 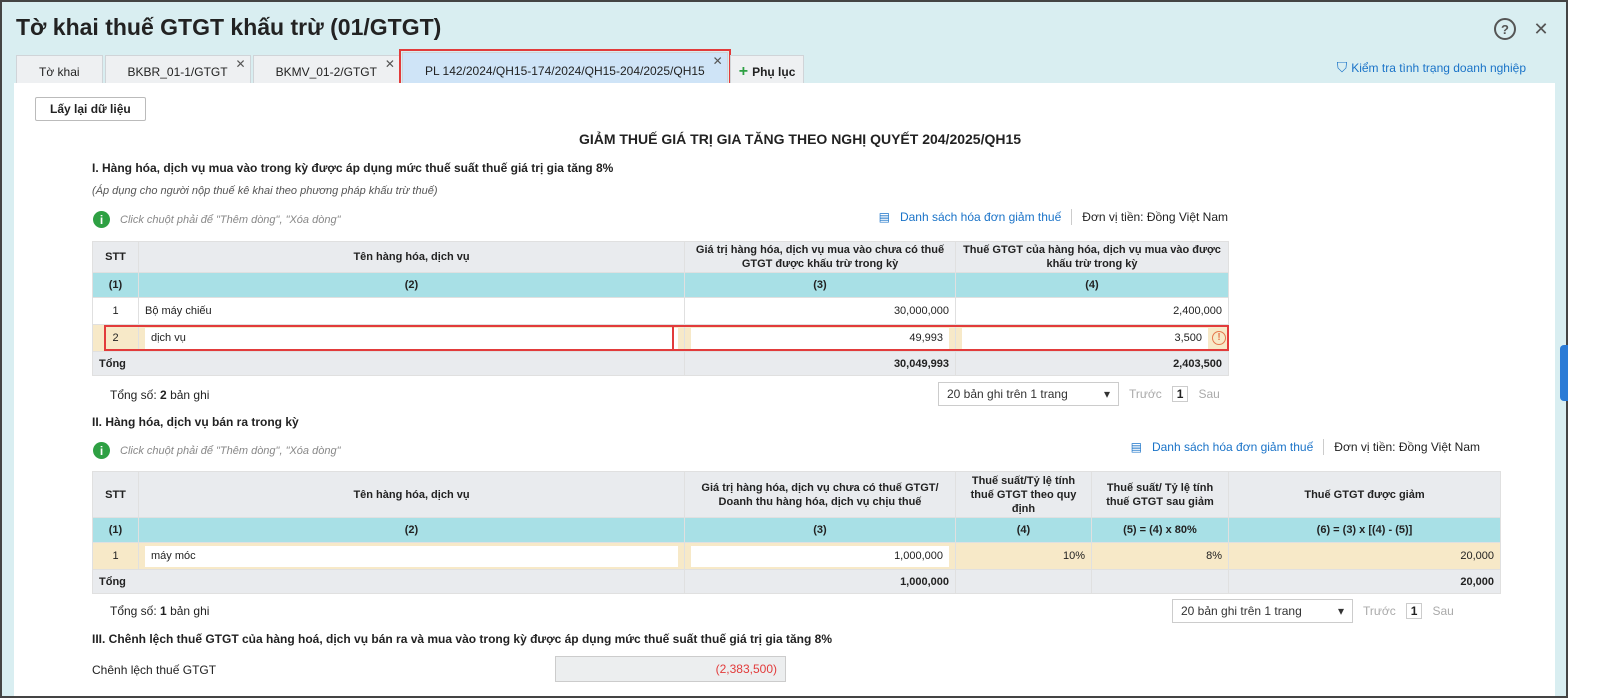 I want to click on total-row: Tổng 30,049,993 2,403,500, so click(x=660, y=363).